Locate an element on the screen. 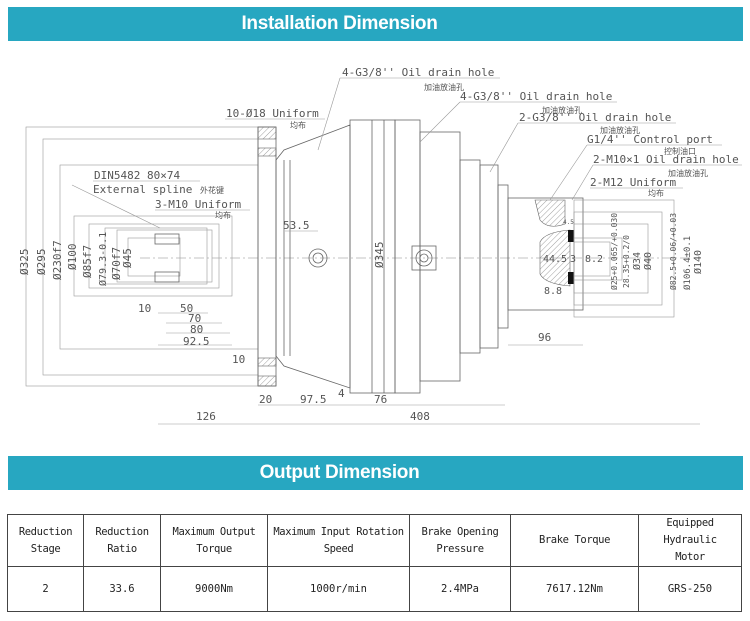 The width and height of the screenshot is (750, 621). header-max-input-speed: Maximum Input Rotation Speed is located at coordinates (338, 540).